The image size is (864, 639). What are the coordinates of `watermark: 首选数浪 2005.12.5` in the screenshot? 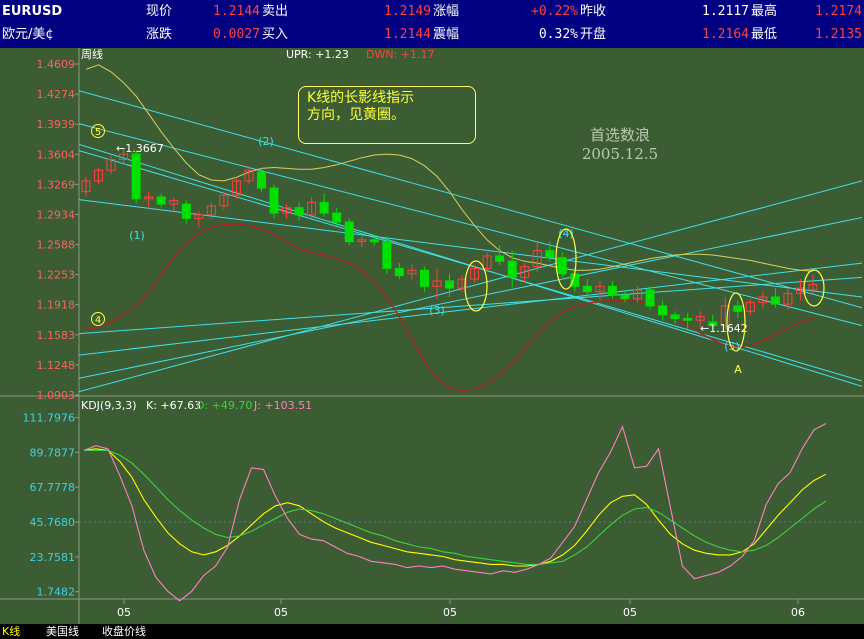 It's located at (620, 145).